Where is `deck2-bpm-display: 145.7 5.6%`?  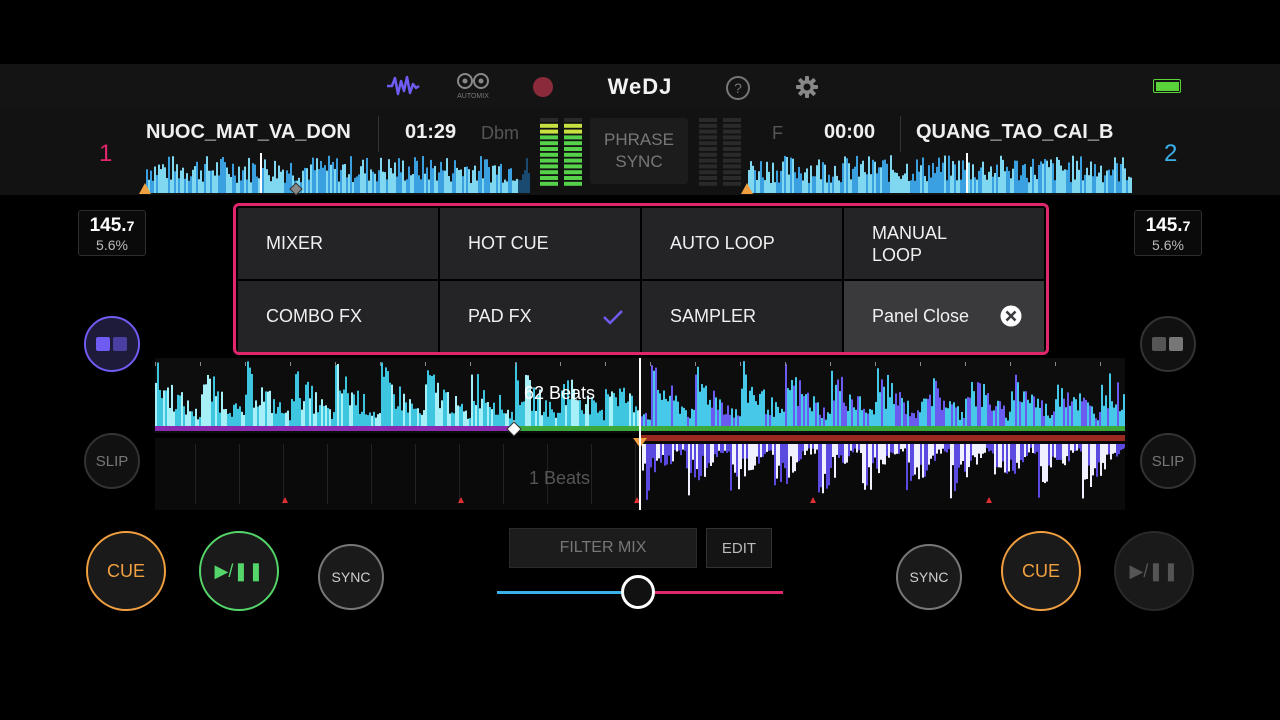 deck2-bpm-display: 145.7 5.6% is located at coordinates (1168, 233).